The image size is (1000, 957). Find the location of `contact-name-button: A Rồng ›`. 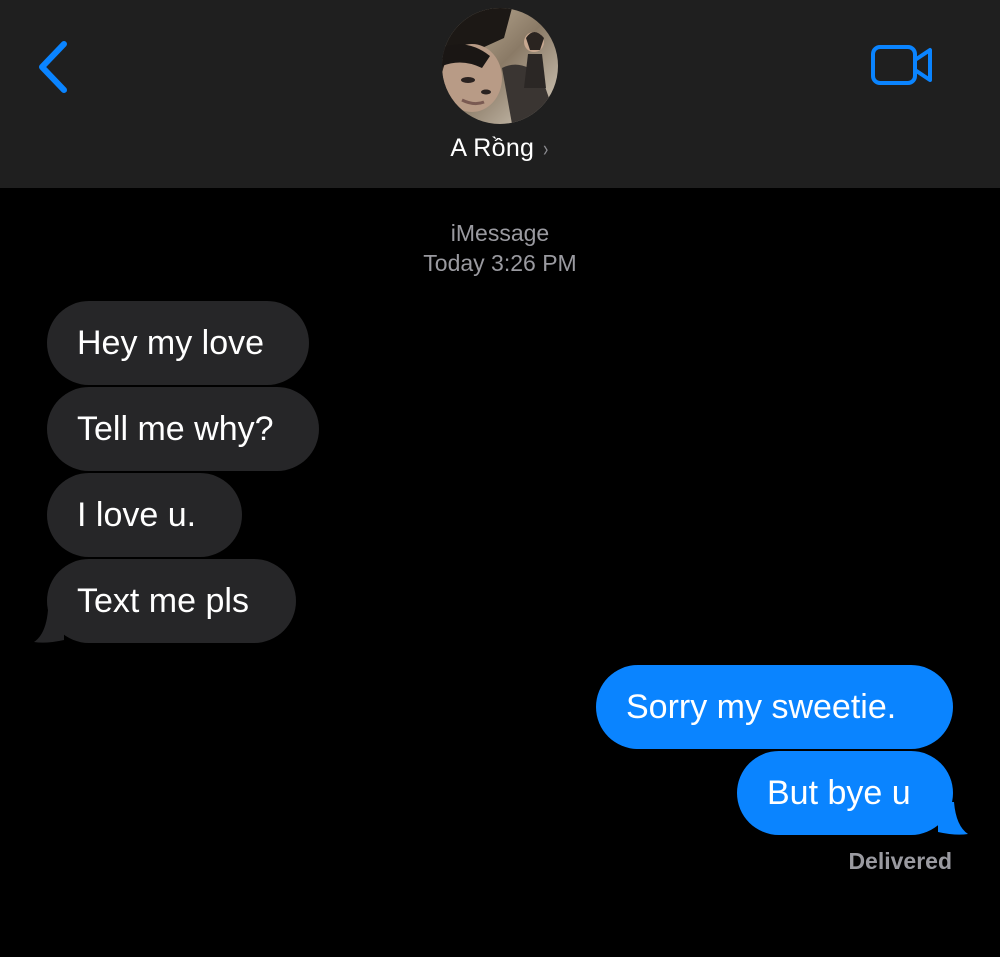

contact-name-button: A Rồng › is located at coordinates (500, 148).